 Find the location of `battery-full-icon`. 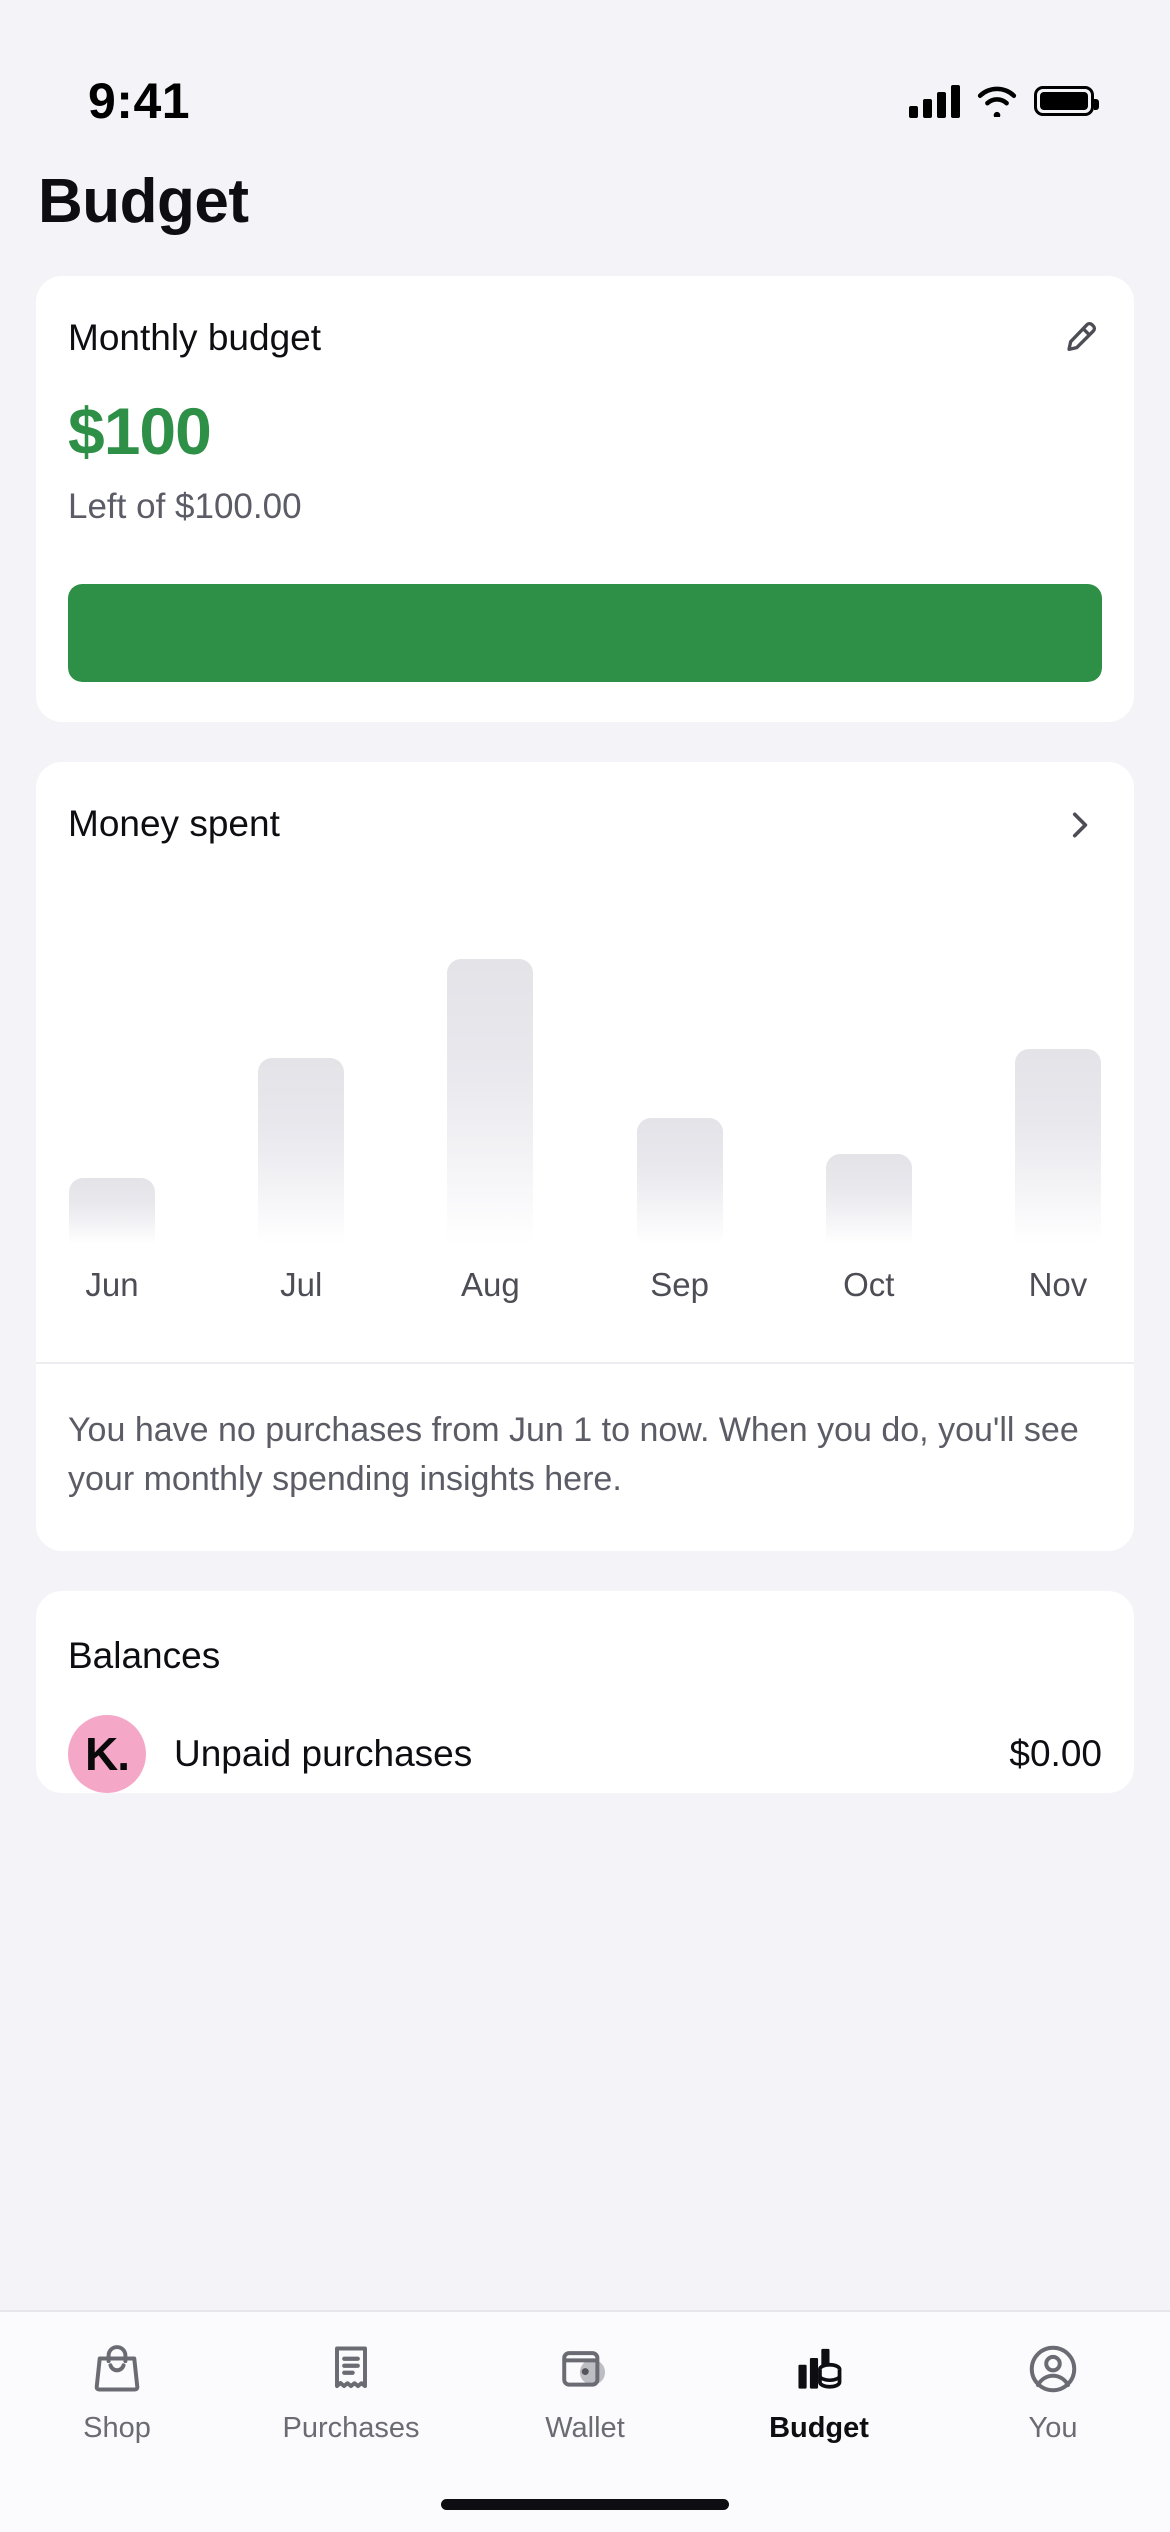

battery-full-icon is located at coordinates (1066, 101).